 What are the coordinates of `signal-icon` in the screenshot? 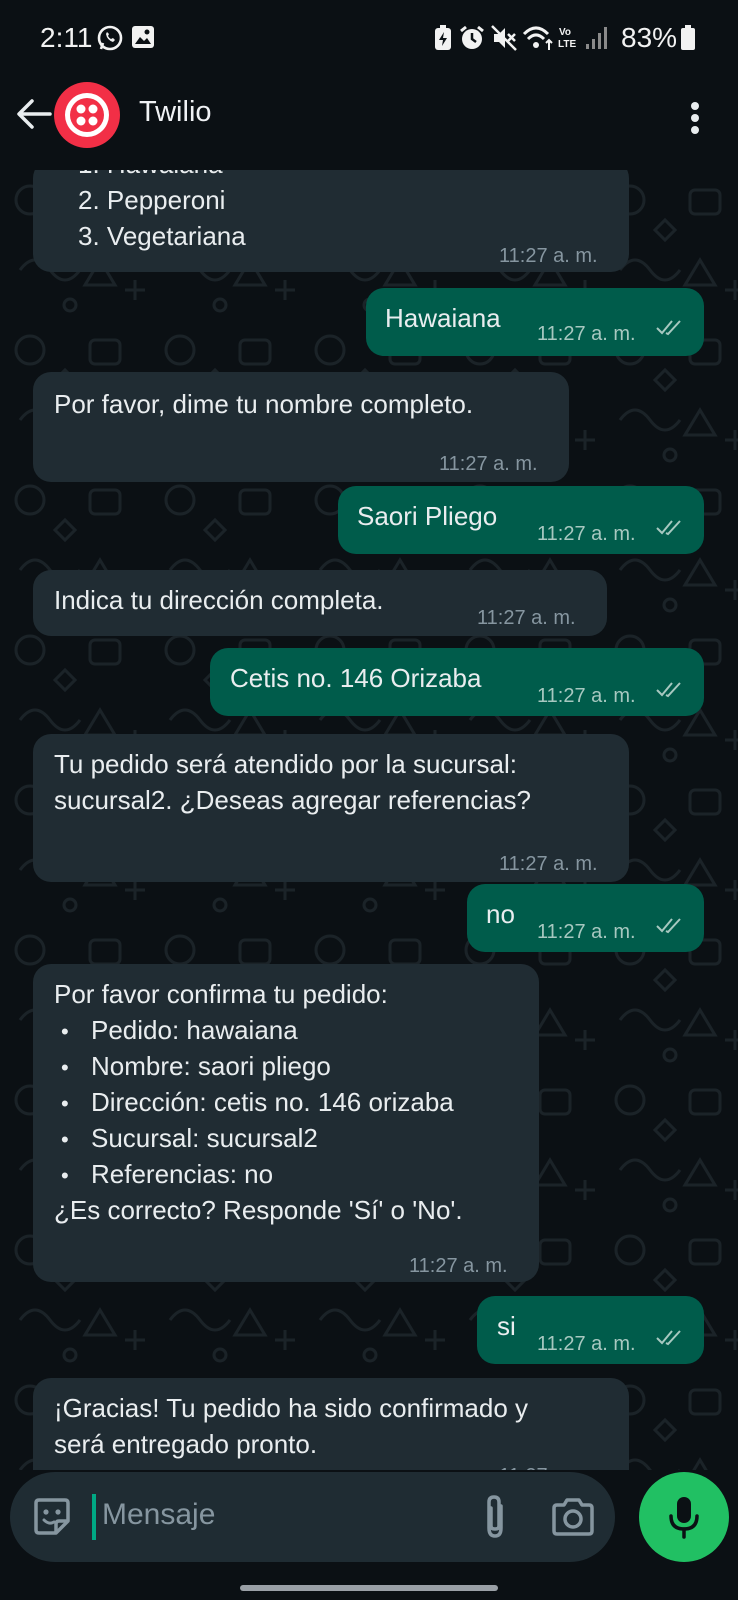 It's located at (596, 38).